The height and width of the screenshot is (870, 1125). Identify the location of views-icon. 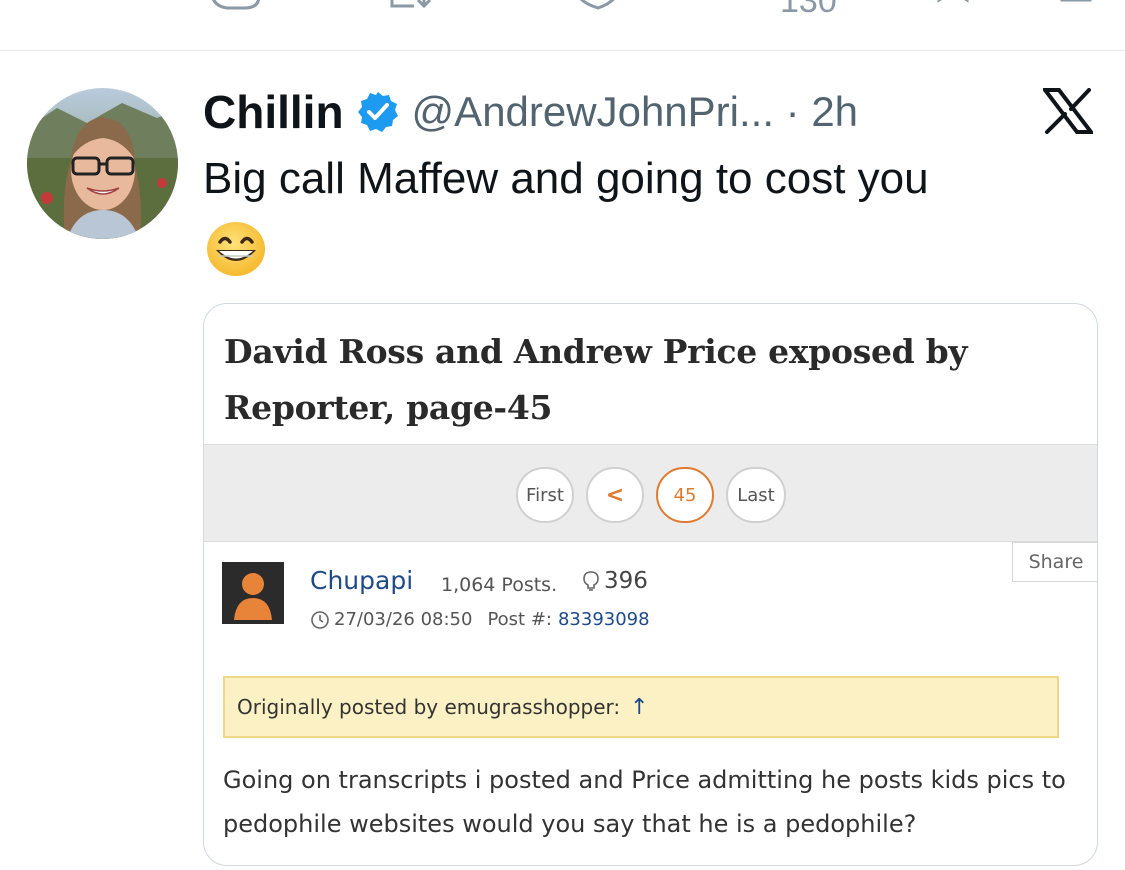
(765, 8).